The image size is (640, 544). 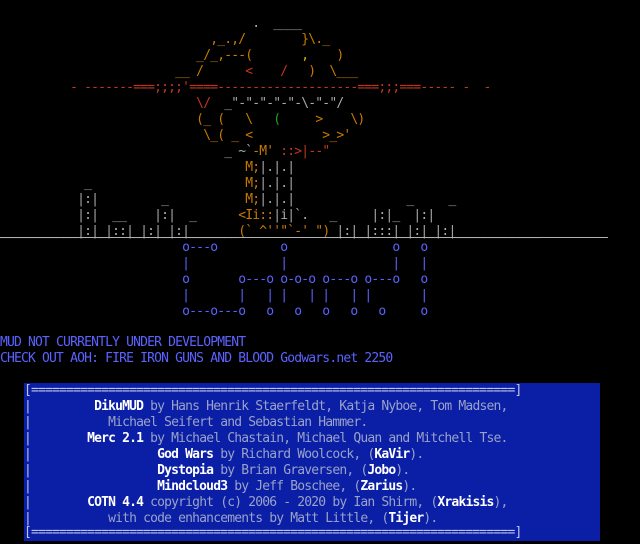 What do you see at coordinates (123, 342) in the screenshot?
I see `status-line-1: MUD NOT CURRENTLY UNDER DEVELOPMENT` at bounding box center [123, 342].